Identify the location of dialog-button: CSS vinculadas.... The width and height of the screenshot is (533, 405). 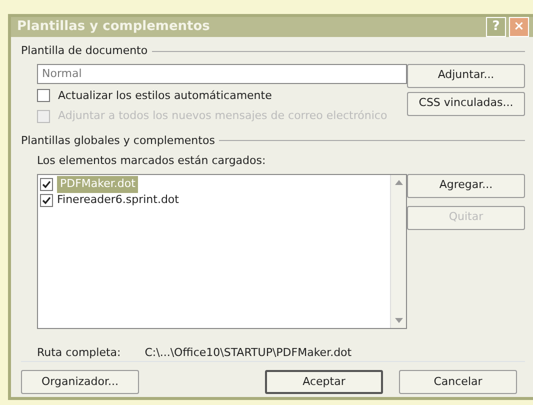
(466, 104).